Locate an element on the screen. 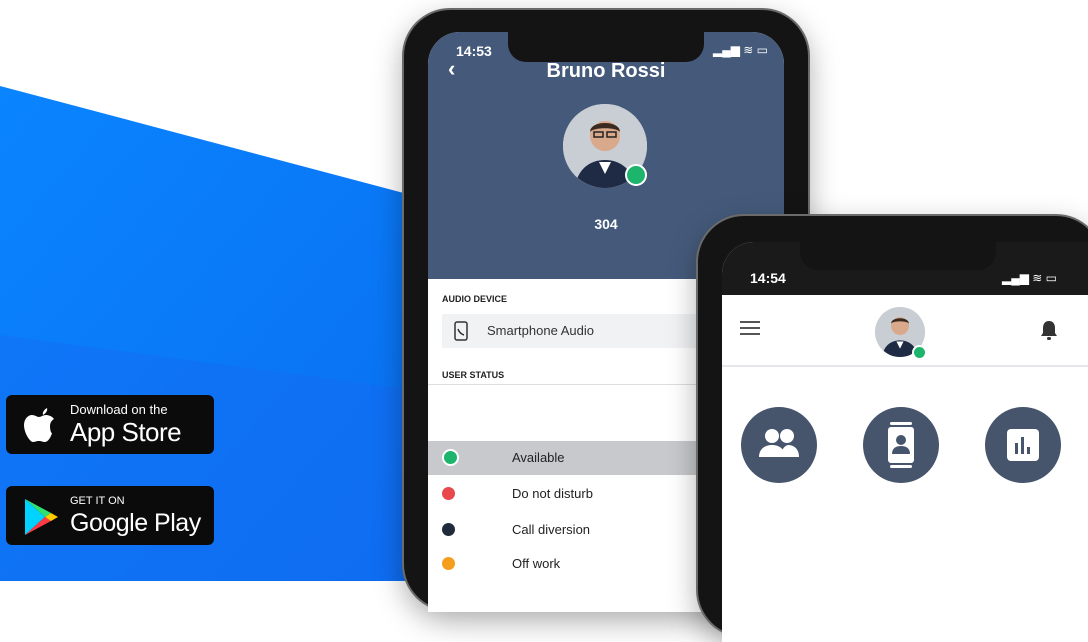 This screenshot has width=1088, height=642. phone-notch-left is located at coordinates (606, 46).